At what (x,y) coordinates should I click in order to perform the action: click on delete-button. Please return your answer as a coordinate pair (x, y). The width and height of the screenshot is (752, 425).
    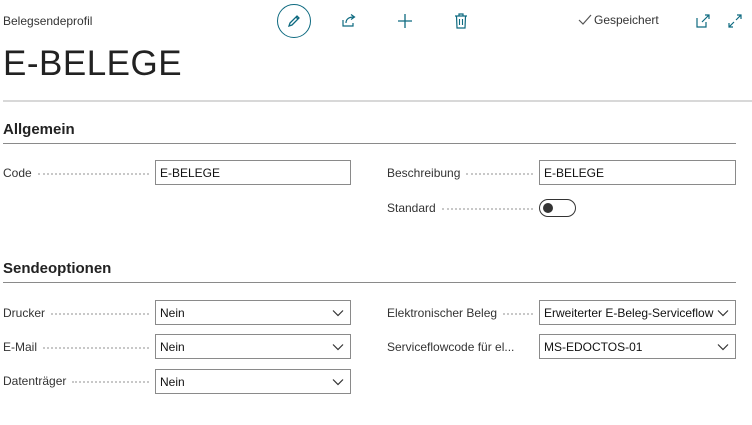
    Looking at the image, I should click on (461, 21).